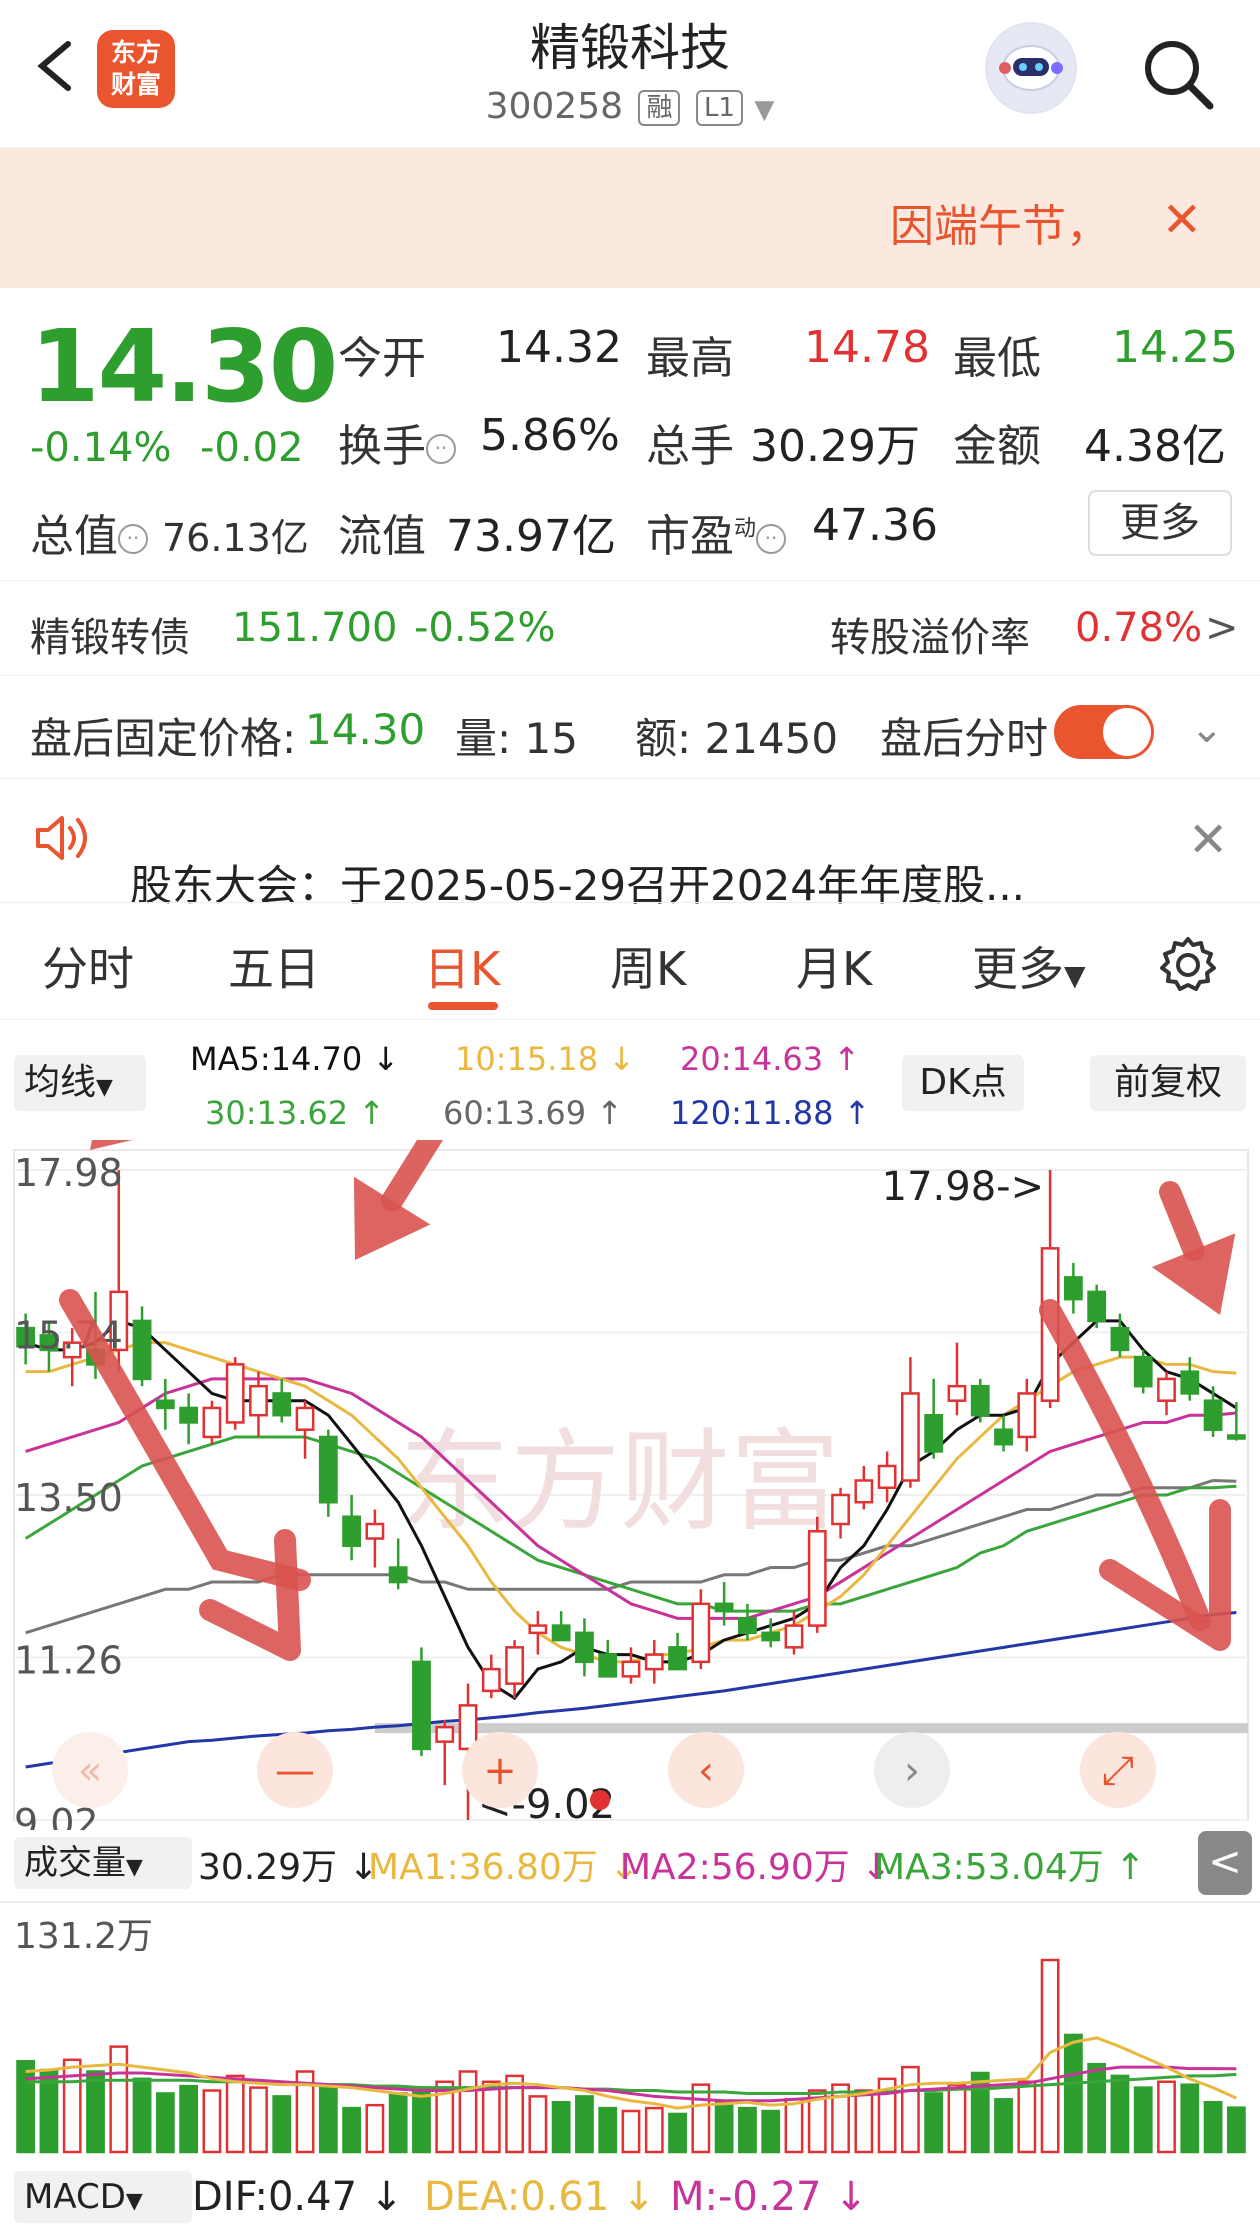 Image resolution: width=1260 pixels, height=2224 pixels. What do you see at coordinates (1160, 523) in the screenshot?
I see `more-button: 更多` at bounding box center [1160, 523].